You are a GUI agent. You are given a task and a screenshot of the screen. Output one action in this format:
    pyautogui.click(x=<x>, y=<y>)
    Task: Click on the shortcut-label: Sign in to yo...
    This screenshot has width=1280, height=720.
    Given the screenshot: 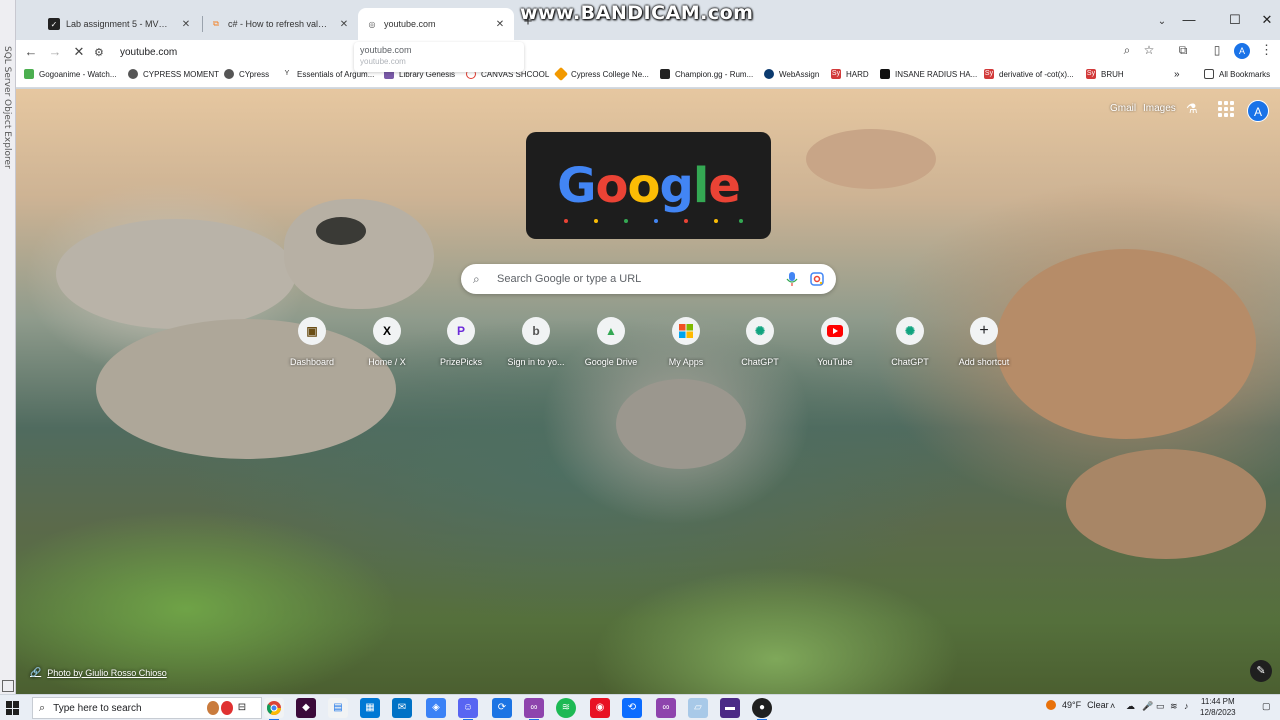 What is the action you would take?
    pyautogui.click(x=536, y=362)
    